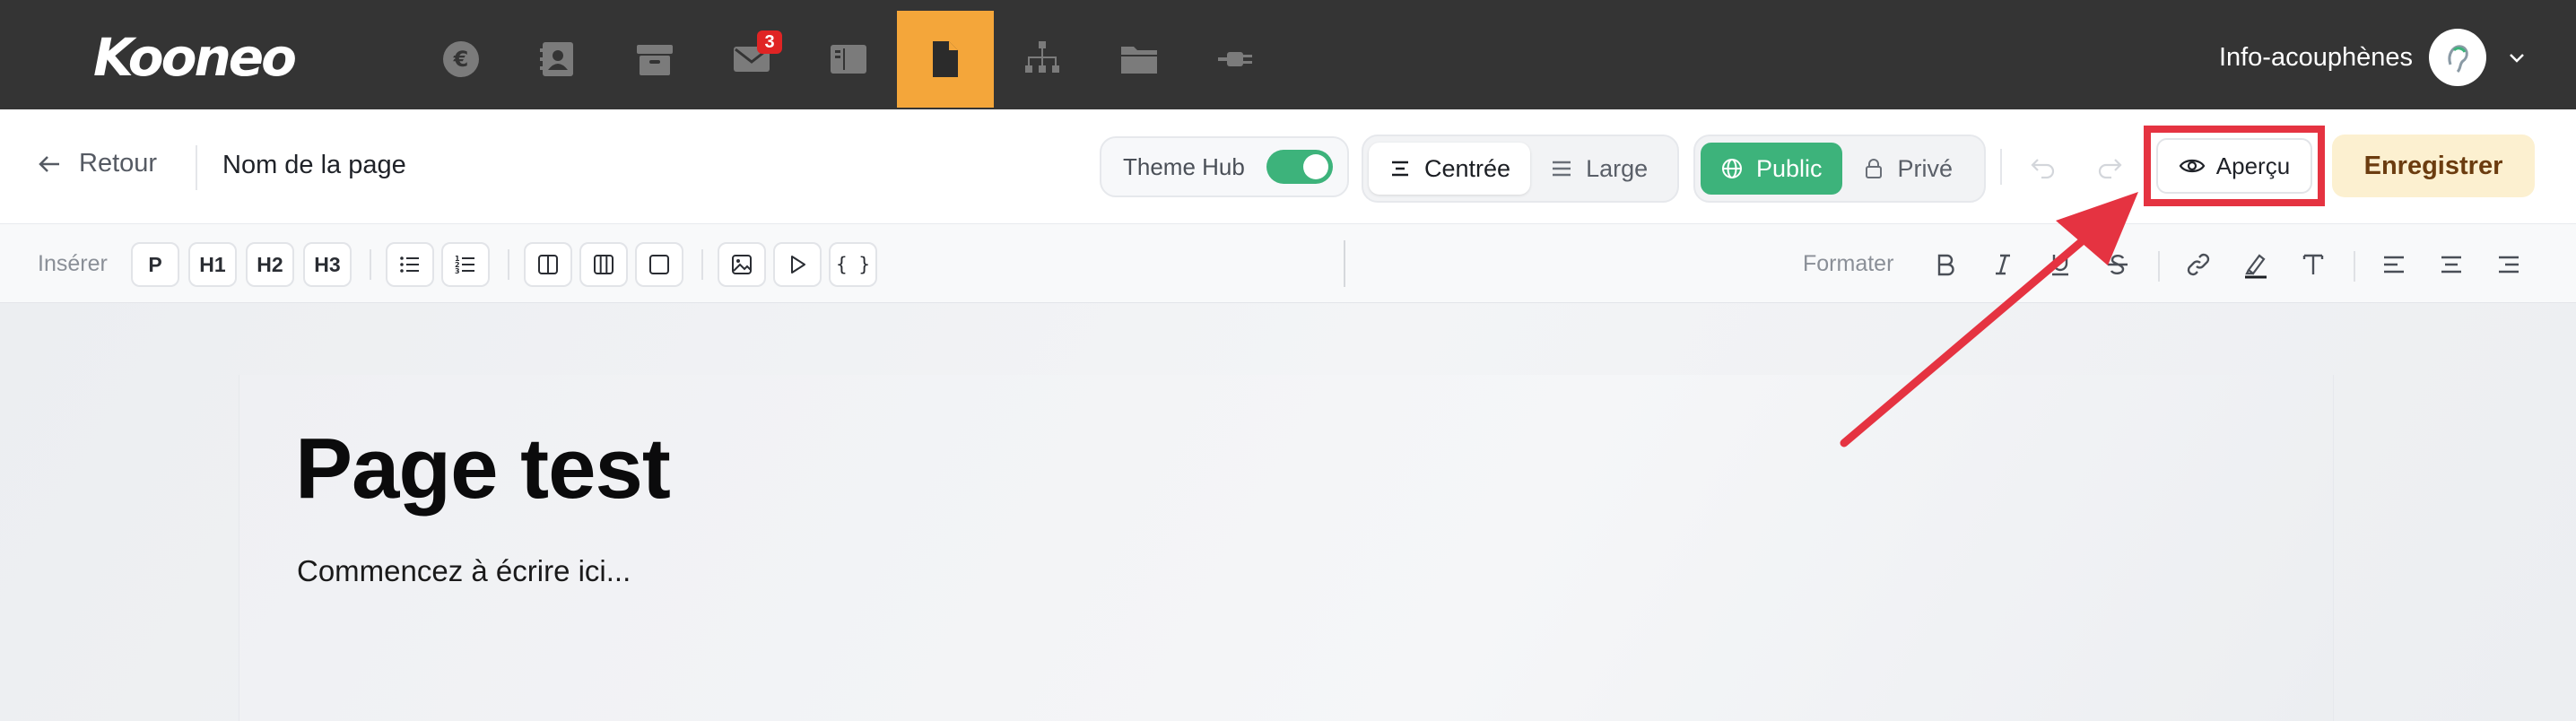 Image resolution: width=2576 pixels, height=721 pixels. Describe the element at coordinates (49, 163) in the screenshot. I see `arrow-left-icon` at that location.